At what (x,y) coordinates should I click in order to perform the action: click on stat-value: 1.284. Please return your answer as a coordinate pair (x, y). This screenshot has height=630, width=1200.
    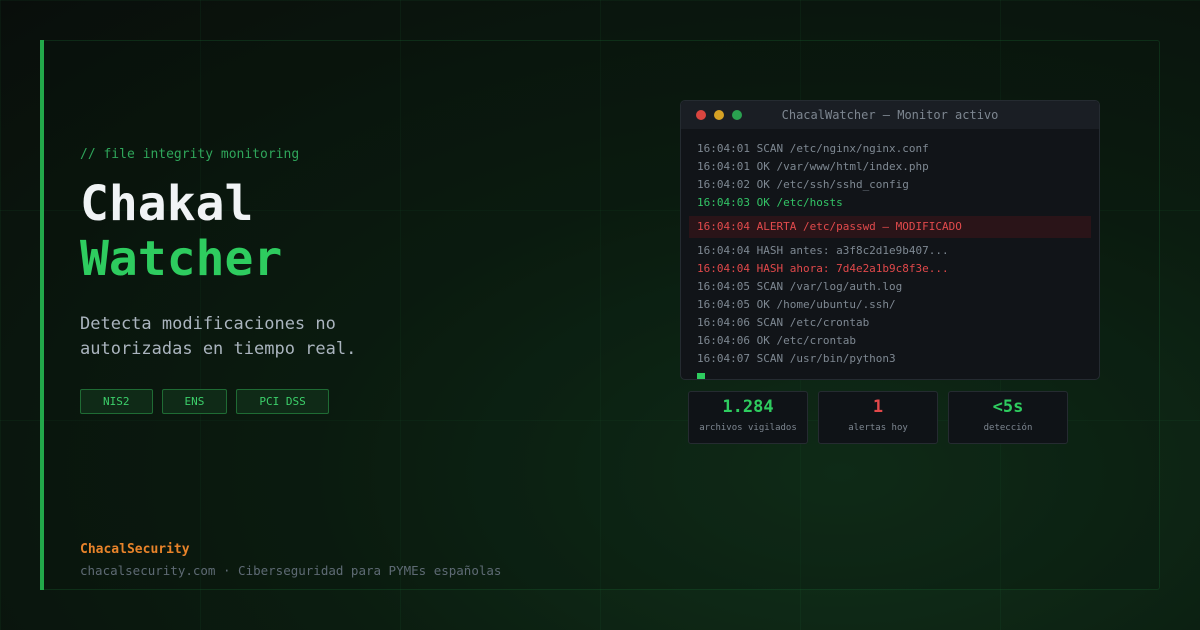
    Looking at the image, I should click on (748, 407).